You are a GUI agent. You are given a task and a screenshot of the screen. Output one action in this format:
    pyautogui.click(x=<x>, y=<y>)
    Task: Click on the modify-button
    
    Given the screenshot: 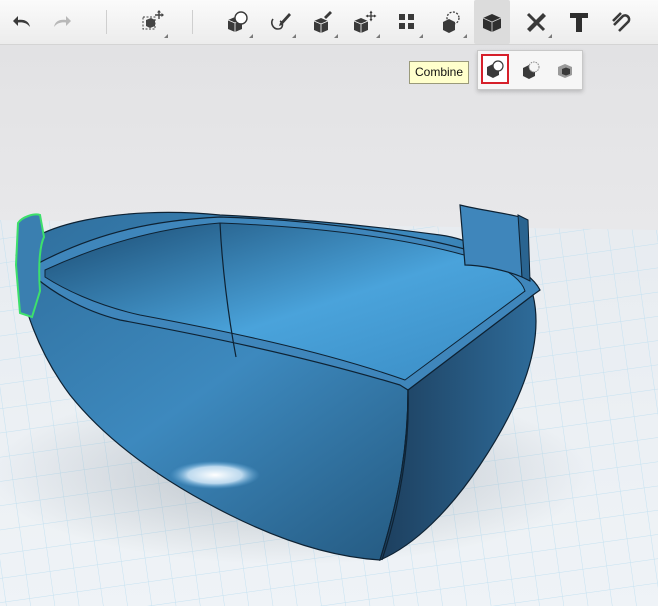 What is the action you would take?
    pyautogui.click(x=364, y=22)
    